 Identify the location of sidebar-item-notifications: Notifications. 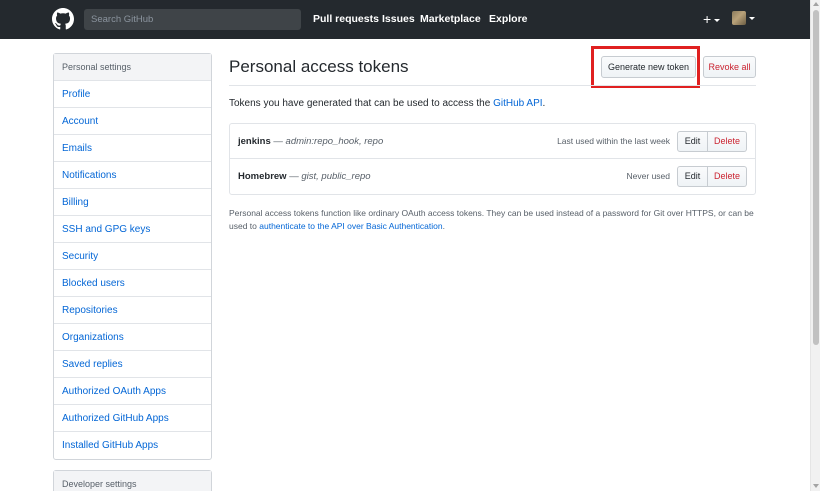
(132, 175).